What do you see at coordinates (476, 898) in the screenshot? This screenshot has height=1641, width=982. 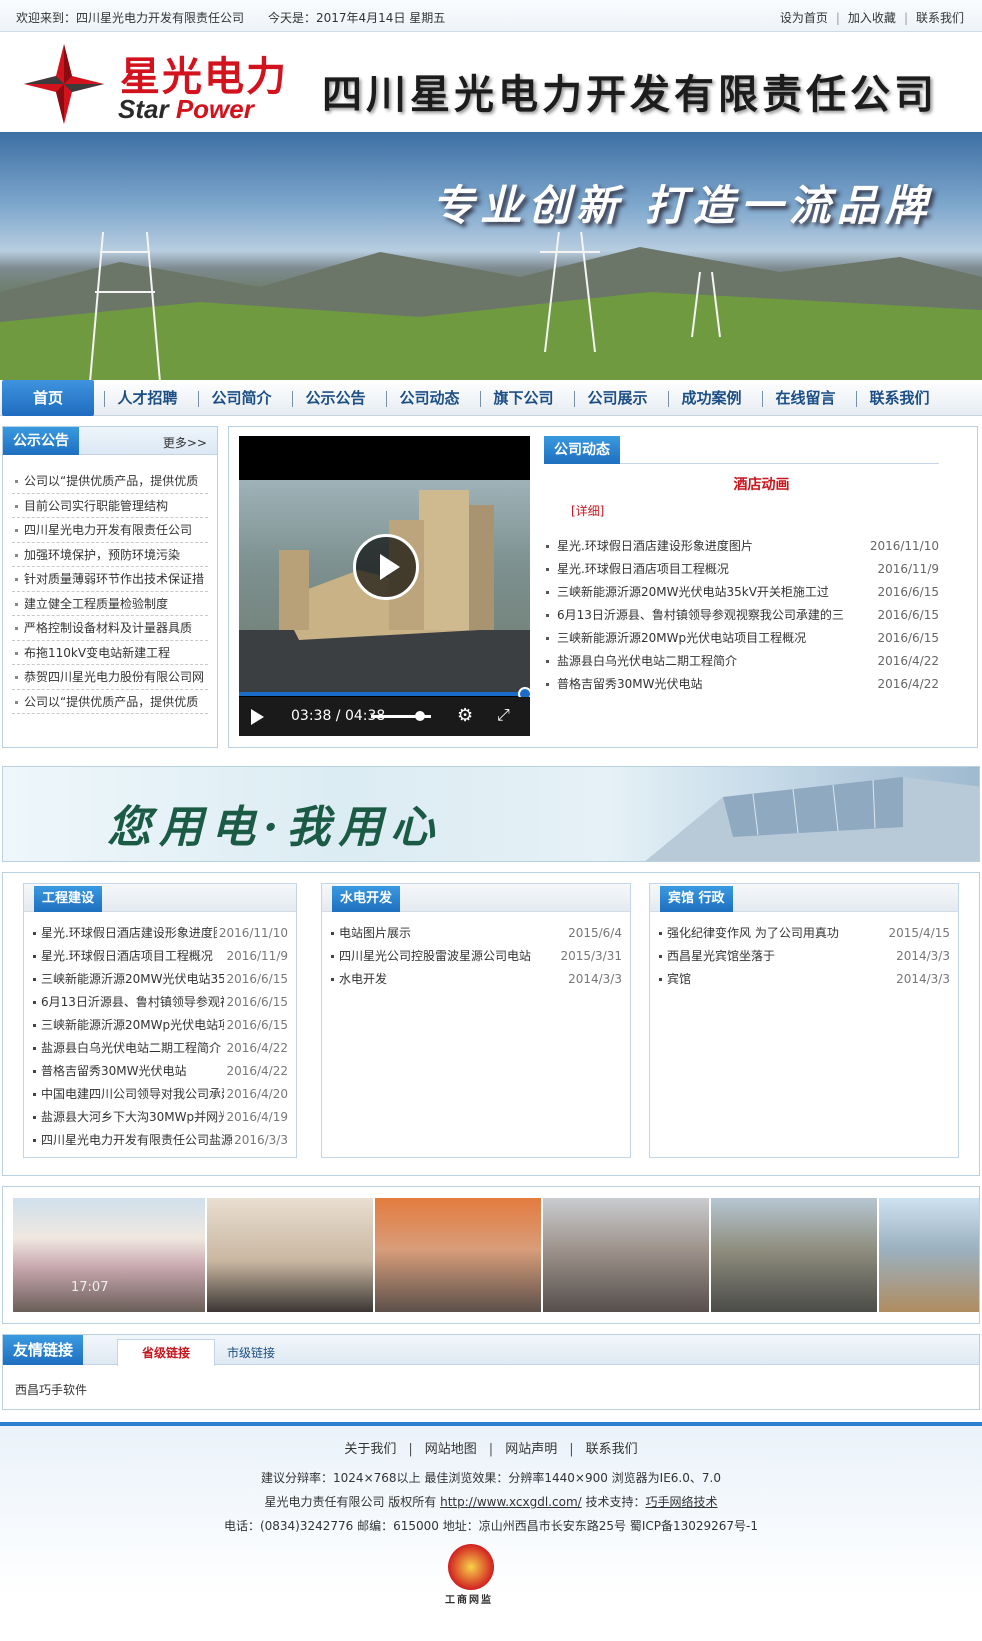 I see `hydro-header: 水电开发` at bounding box center [476, 898].